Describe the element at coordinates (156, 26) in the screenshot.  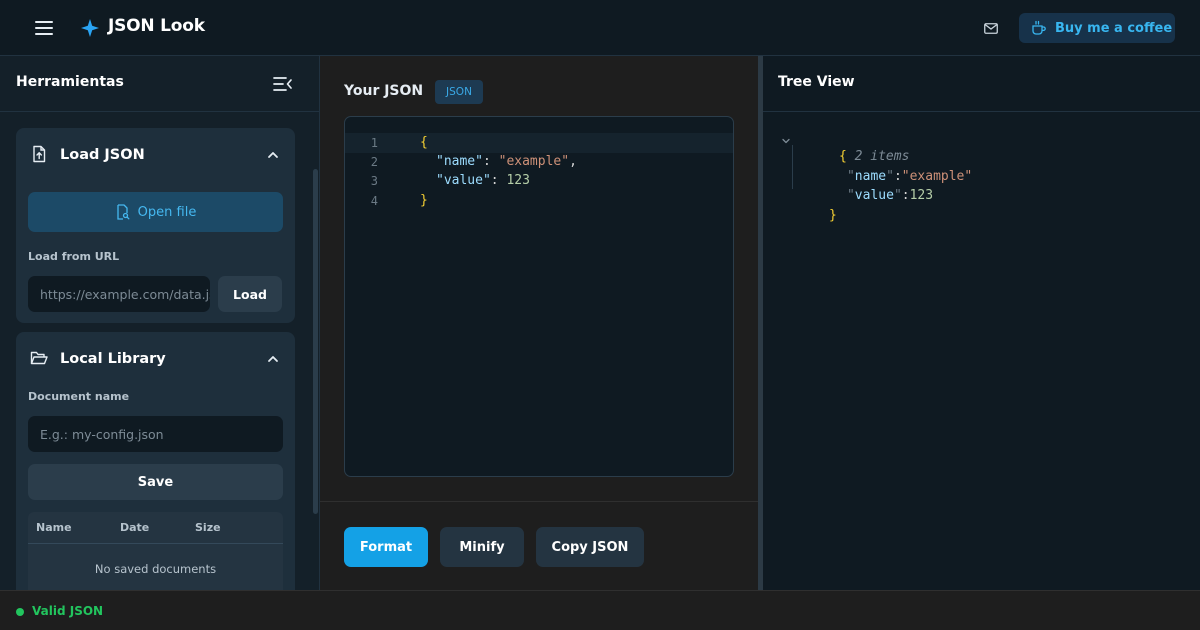
I see `app-title: JSON Look` at that location.